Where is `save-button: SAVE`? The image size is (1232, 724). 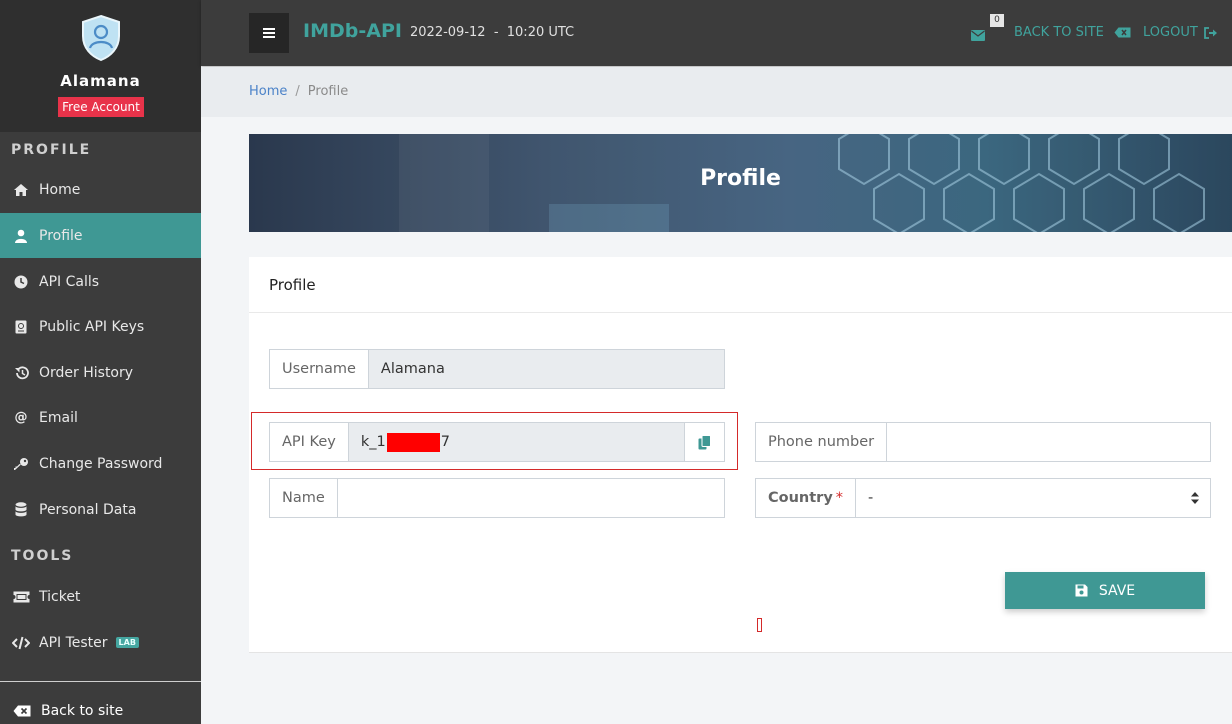
save-button: SAVE is located at coordinates (1105, 590).